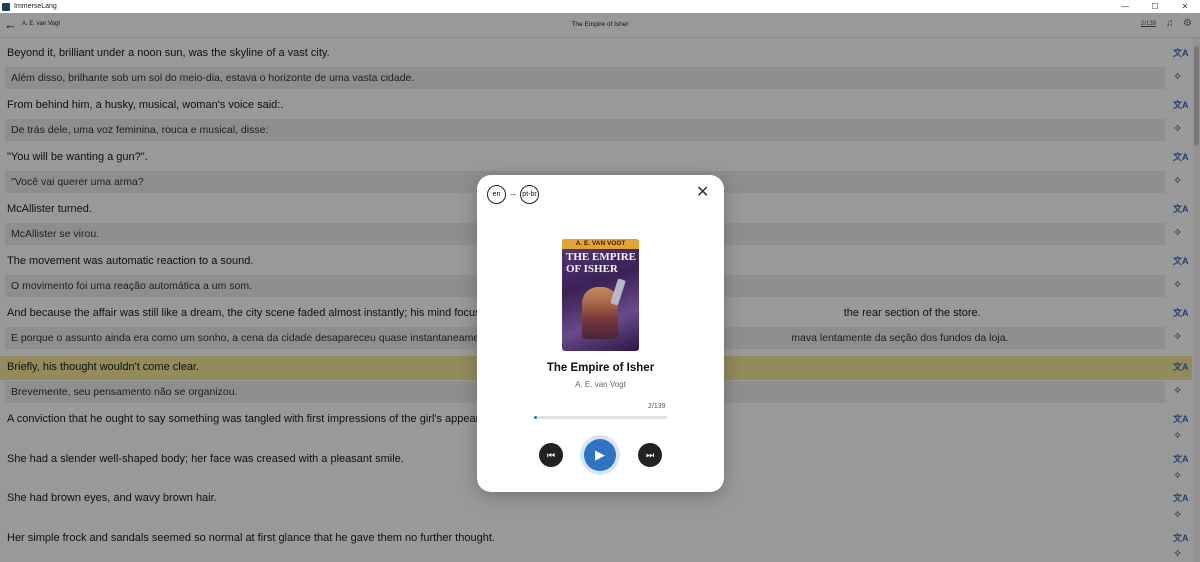  Describe the element at coordinates (6, 6) in the screenshot. I see `app-logo-icon` at that location.